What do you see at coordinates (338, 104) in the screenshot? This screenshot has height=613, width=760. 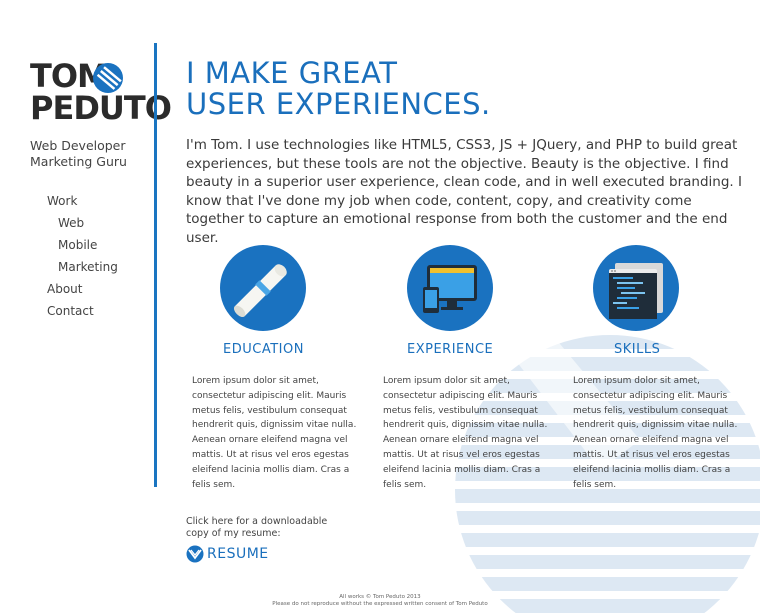 I see `headline-line-2: USER EXPERIENCES.` at bounding box center [338, 104].